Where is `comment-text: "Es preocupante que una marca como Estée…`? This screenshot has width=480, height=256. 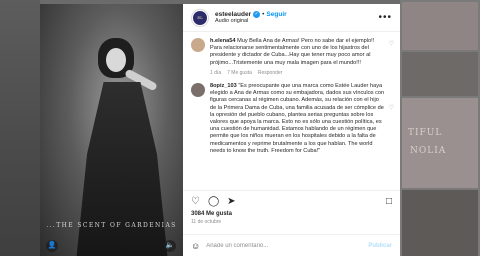
comment-text: "Es preocupante que una marca como Estée… is located at coordinates (297, 118).